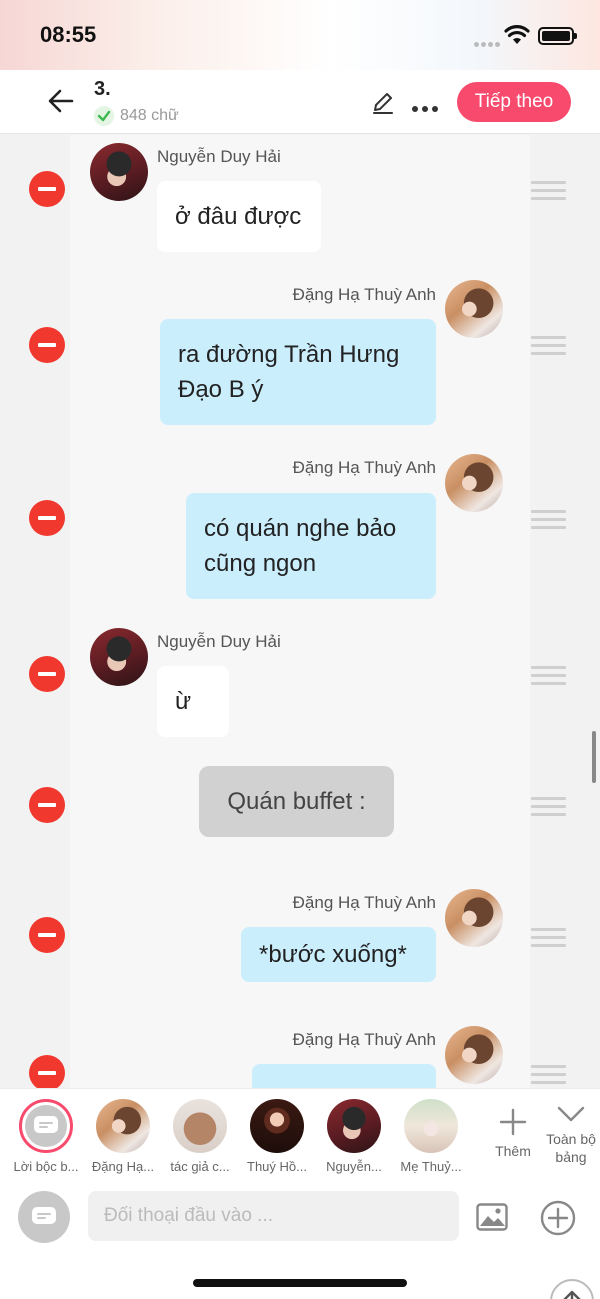 This screenshot has height=1299, width=600. Describe the element at coordinates (513, 1151) in the screenshot. I see `add-character-label: Thêm` at that location.